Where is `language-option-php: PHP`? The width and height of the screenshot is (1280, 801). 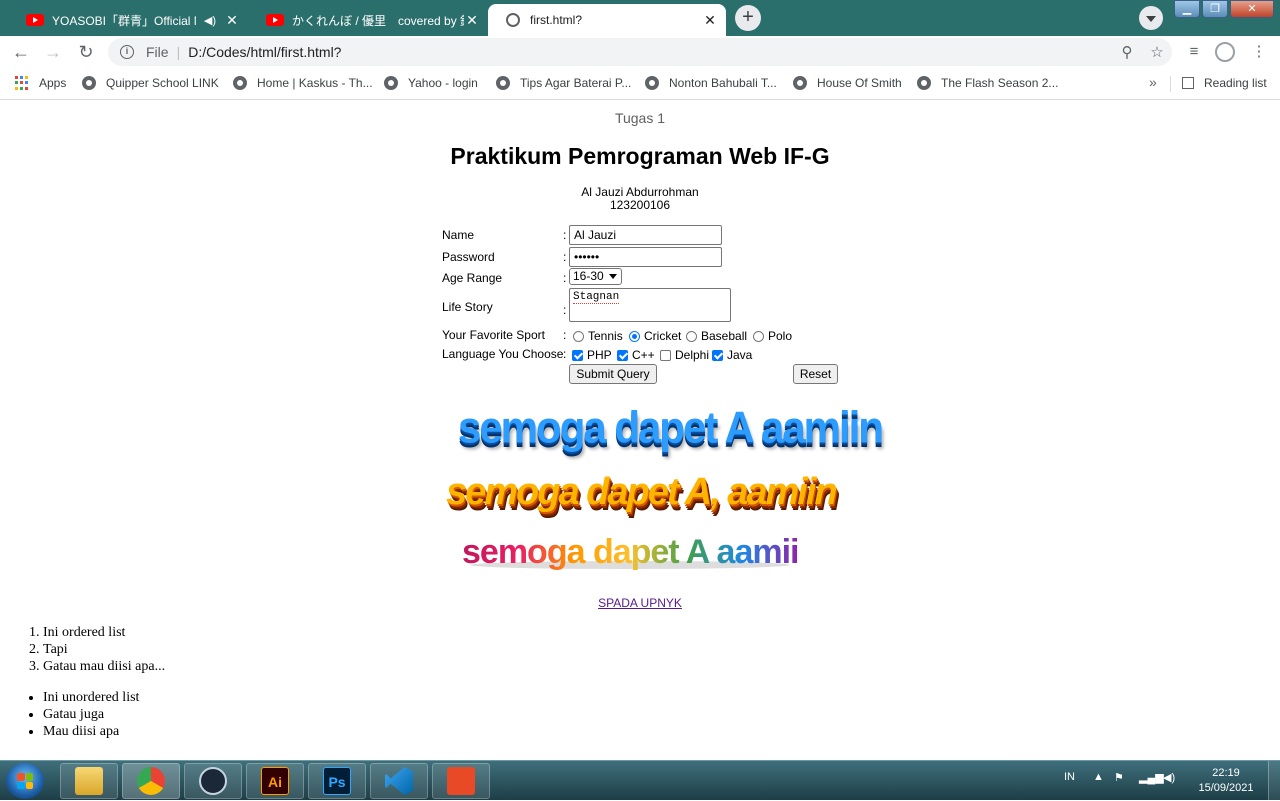 language-option-php: PHP is located at coordinates (592, 355).